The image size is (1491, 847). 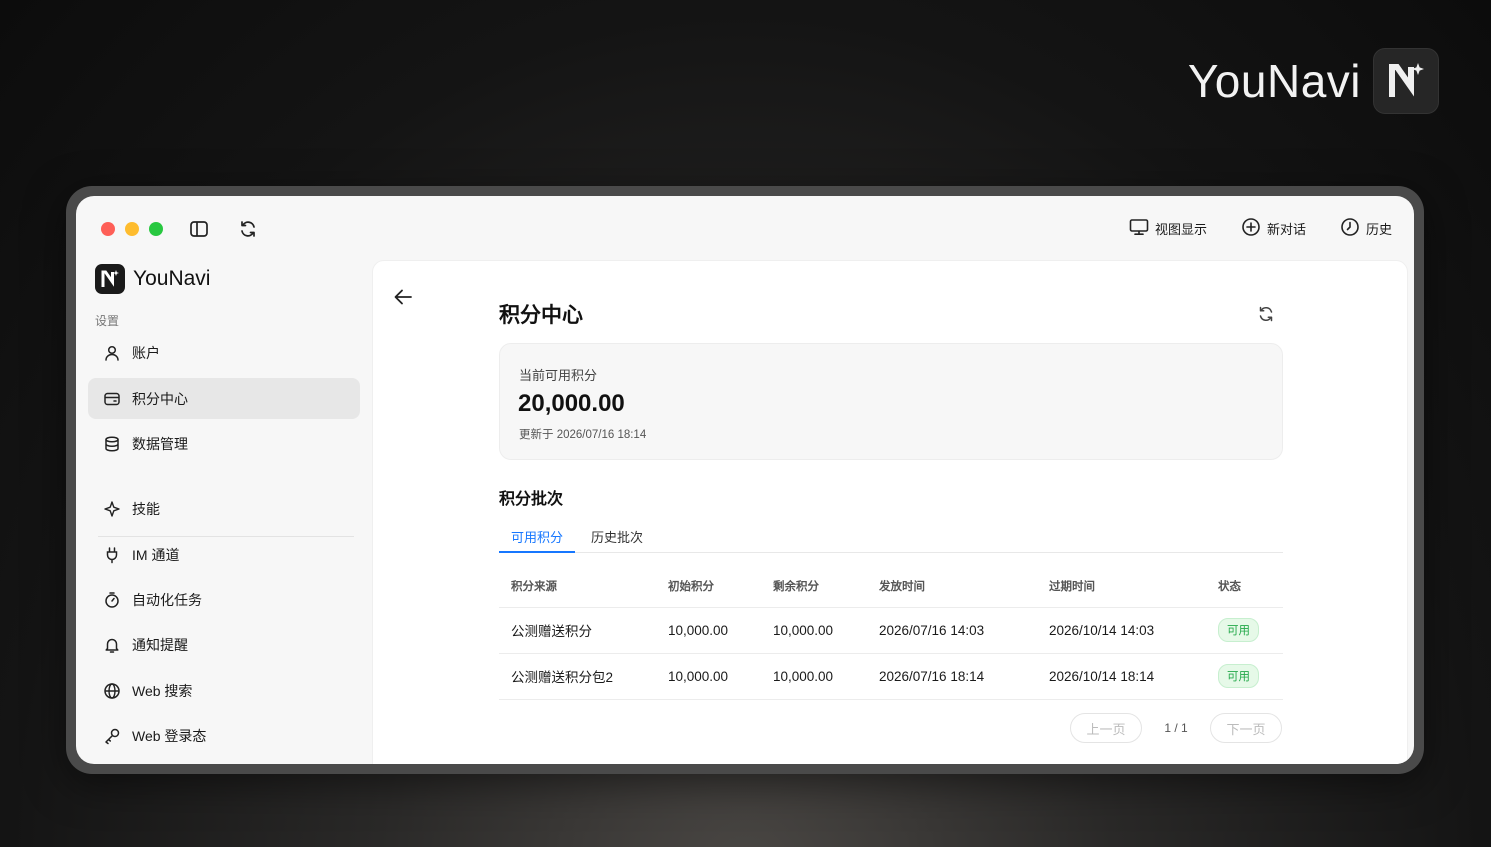 I want to click on table-header-row: 积分来源 初始积分 剩余积分 发放时间 过期时间 状态, so click(x=891, y=586).